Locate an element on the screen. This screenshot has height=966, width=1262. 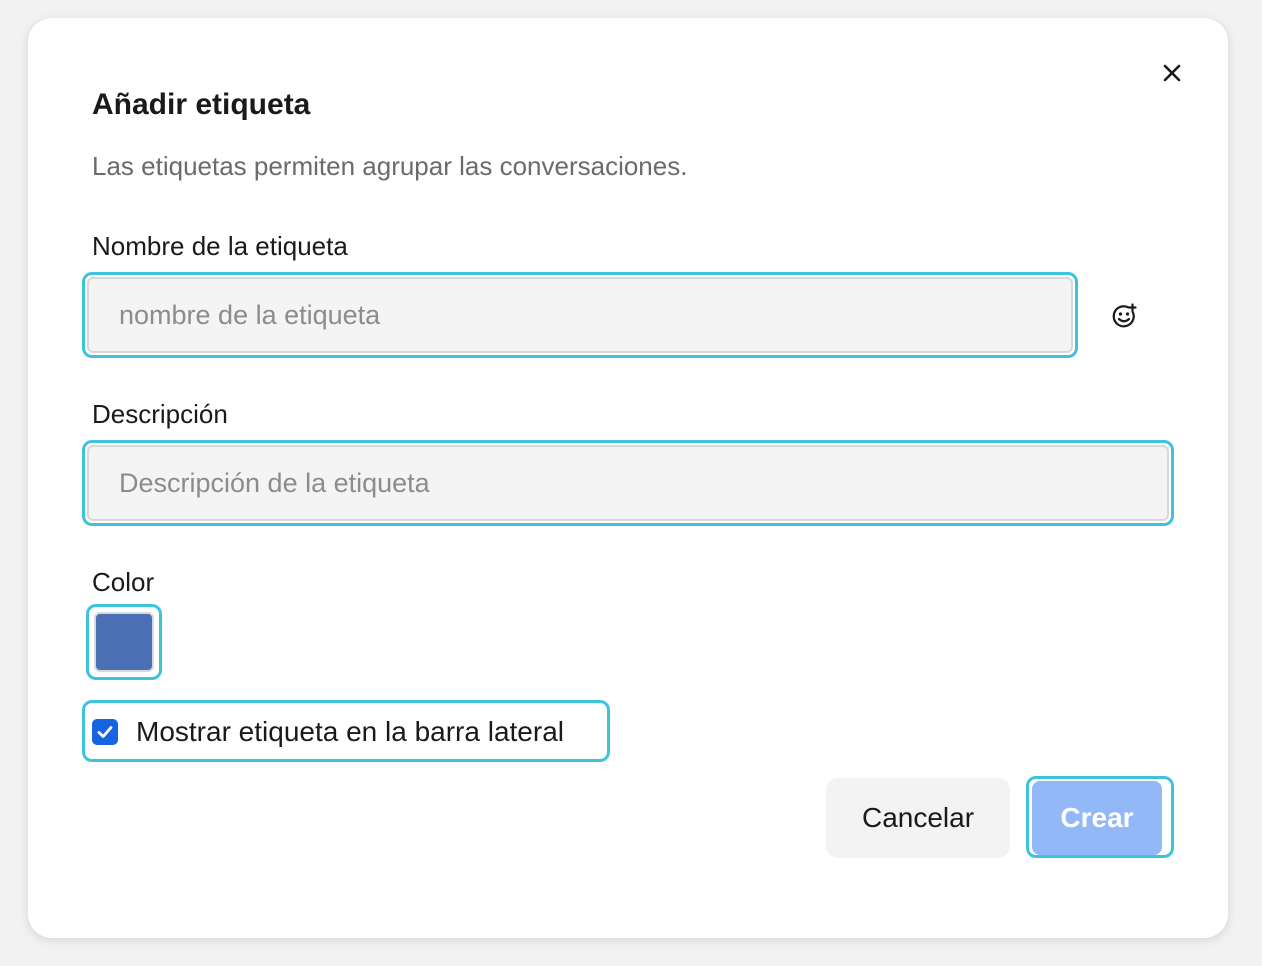
close-icon is located at coordinates (1172, 73).